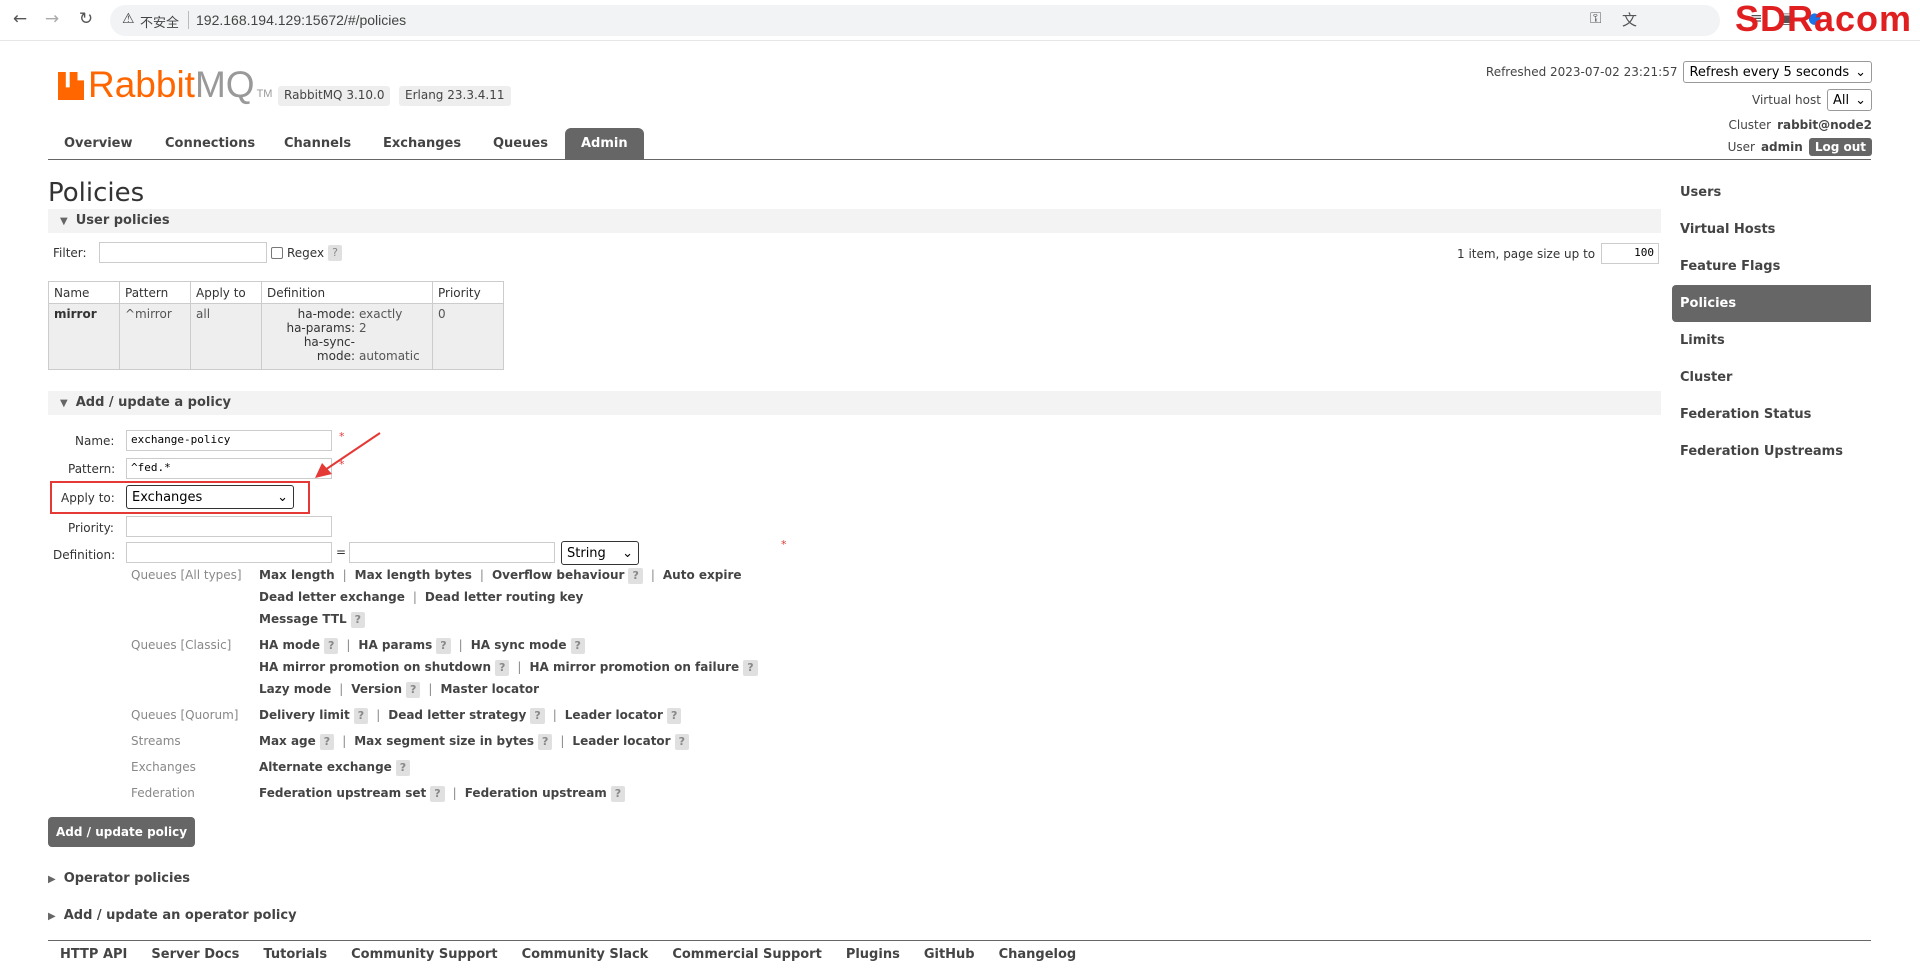 The width and height of the screenshot is (1920, 969). I want to click on policy-name-input: exchange-policy, so click(229, 440).